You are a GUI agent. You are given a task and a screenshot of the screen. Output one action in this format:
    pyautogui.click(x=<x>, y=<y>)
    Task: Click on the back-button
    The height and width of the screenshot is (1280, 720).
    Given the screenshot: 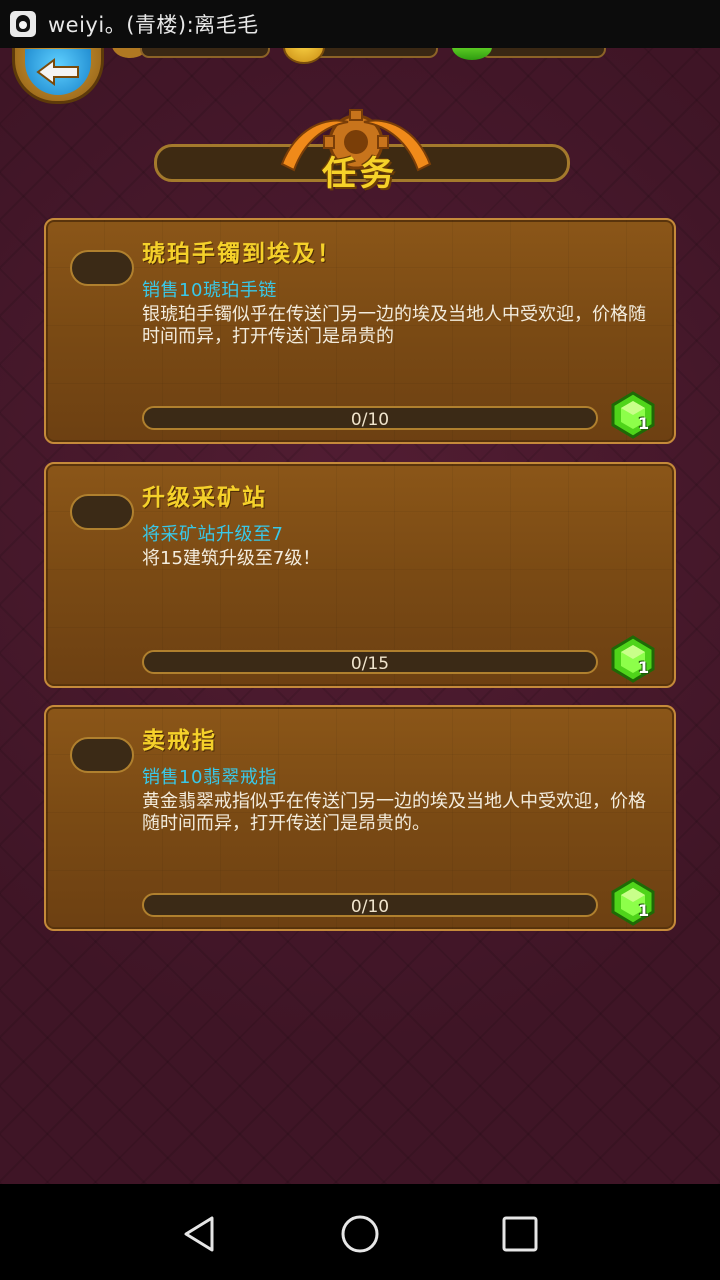 What is the action you would take?
    pyautogui.click(x=58, y=76)
    